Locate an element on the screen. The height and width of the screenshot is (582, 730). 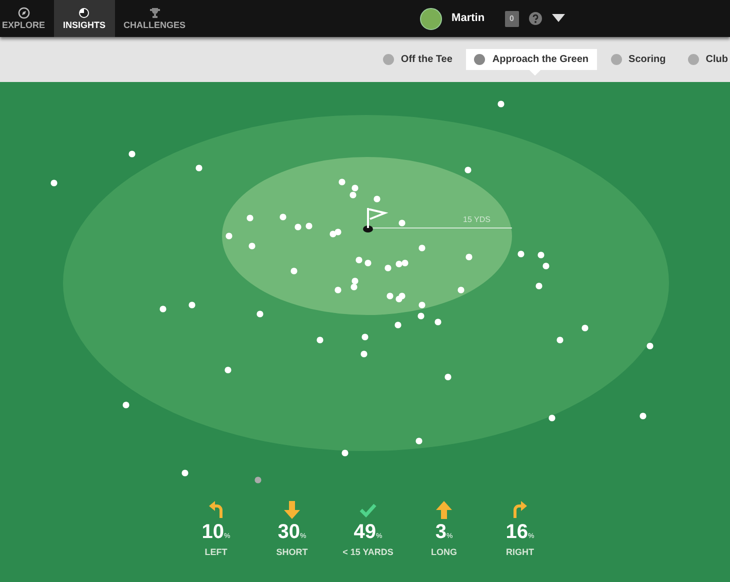
down-arrow-icon is located at coordinates (292, 509).